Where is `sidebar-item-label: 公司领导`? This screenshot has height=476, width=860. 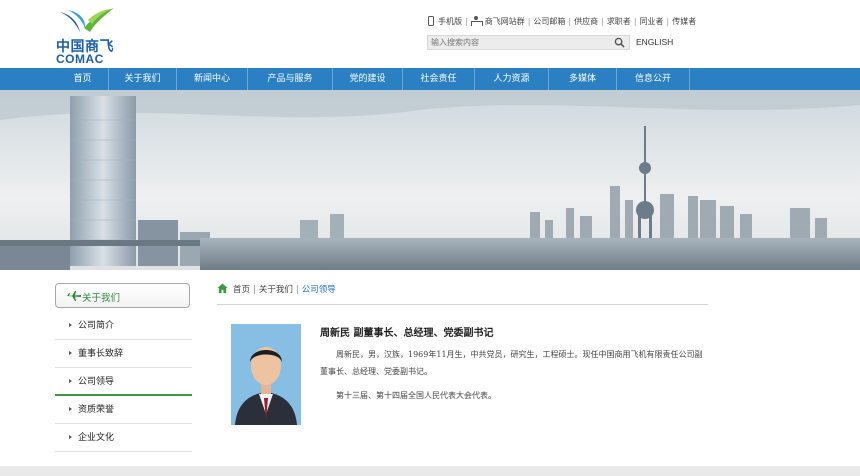 sidebar-item-label: 公司领导 is located at coordinates (96, 382).